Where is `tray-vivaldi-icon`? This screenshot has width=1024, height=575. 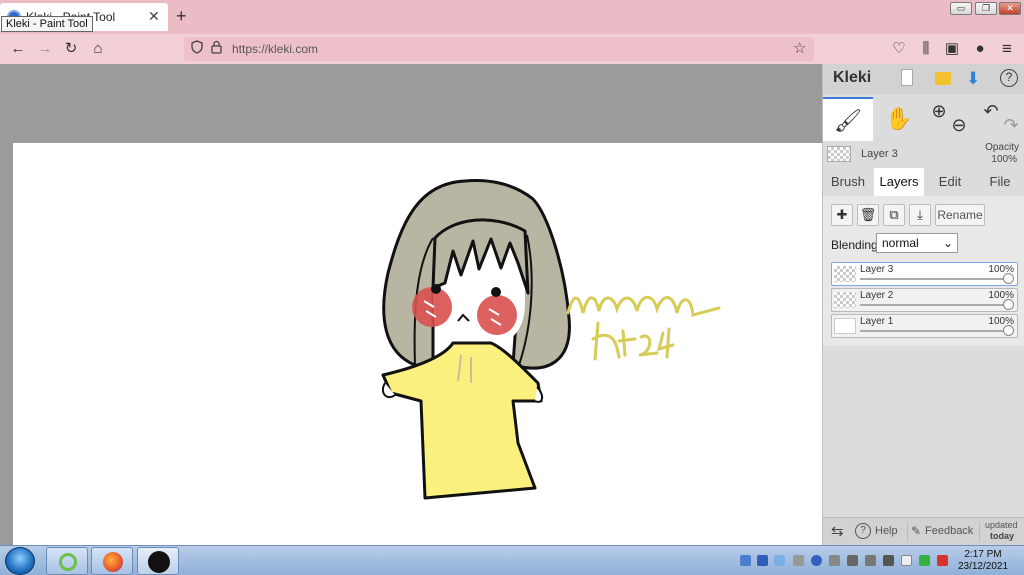
tray-vivaldi-icon is located at coordinates (942, 560).